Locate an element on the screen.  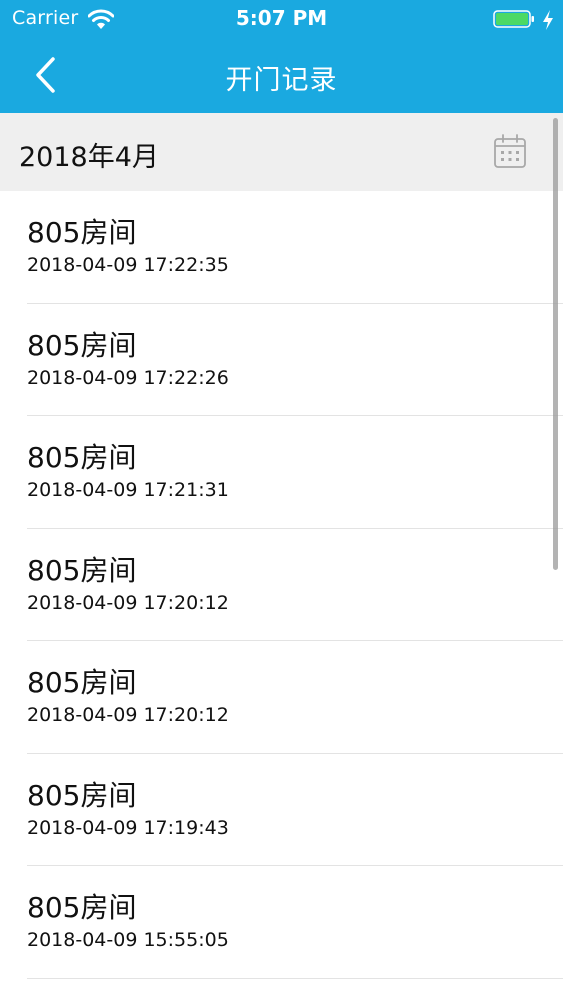
record-row: 805房间 2018-04-09 15:55:05 is located at coordinates (281, 922).